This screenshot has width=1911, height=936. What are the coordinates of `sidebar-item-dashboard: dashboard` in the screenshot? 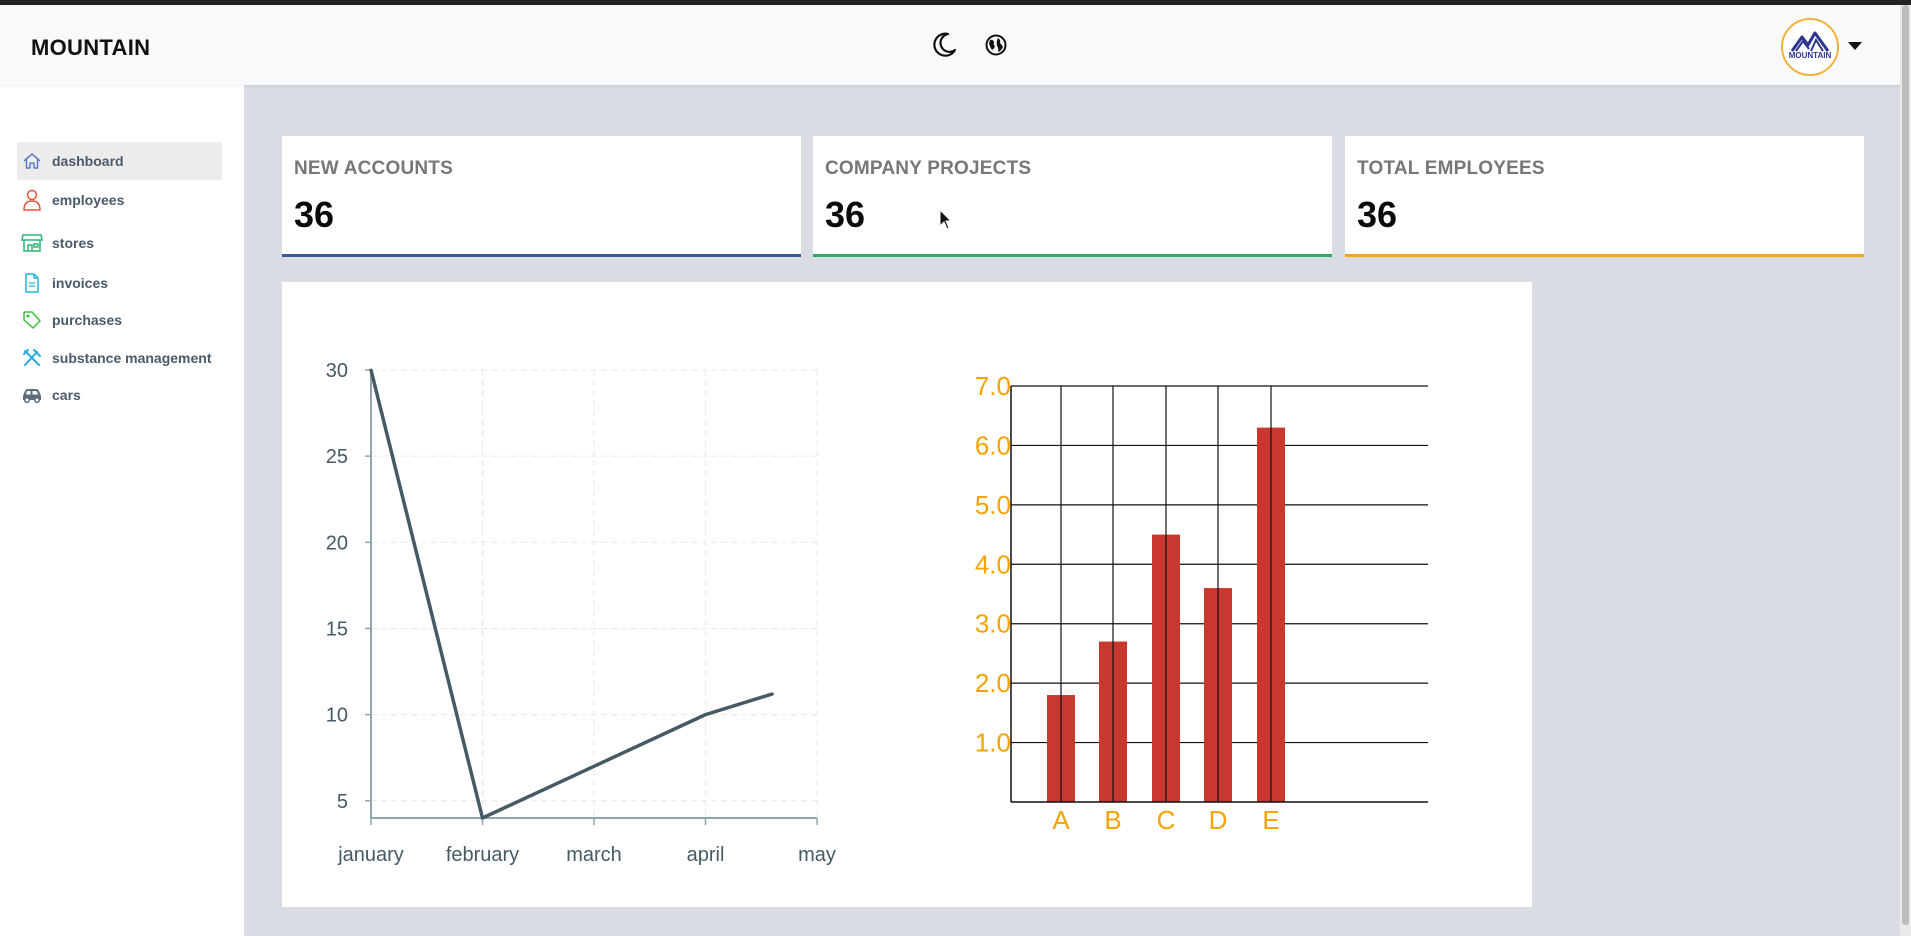 It's located at (119, 161).